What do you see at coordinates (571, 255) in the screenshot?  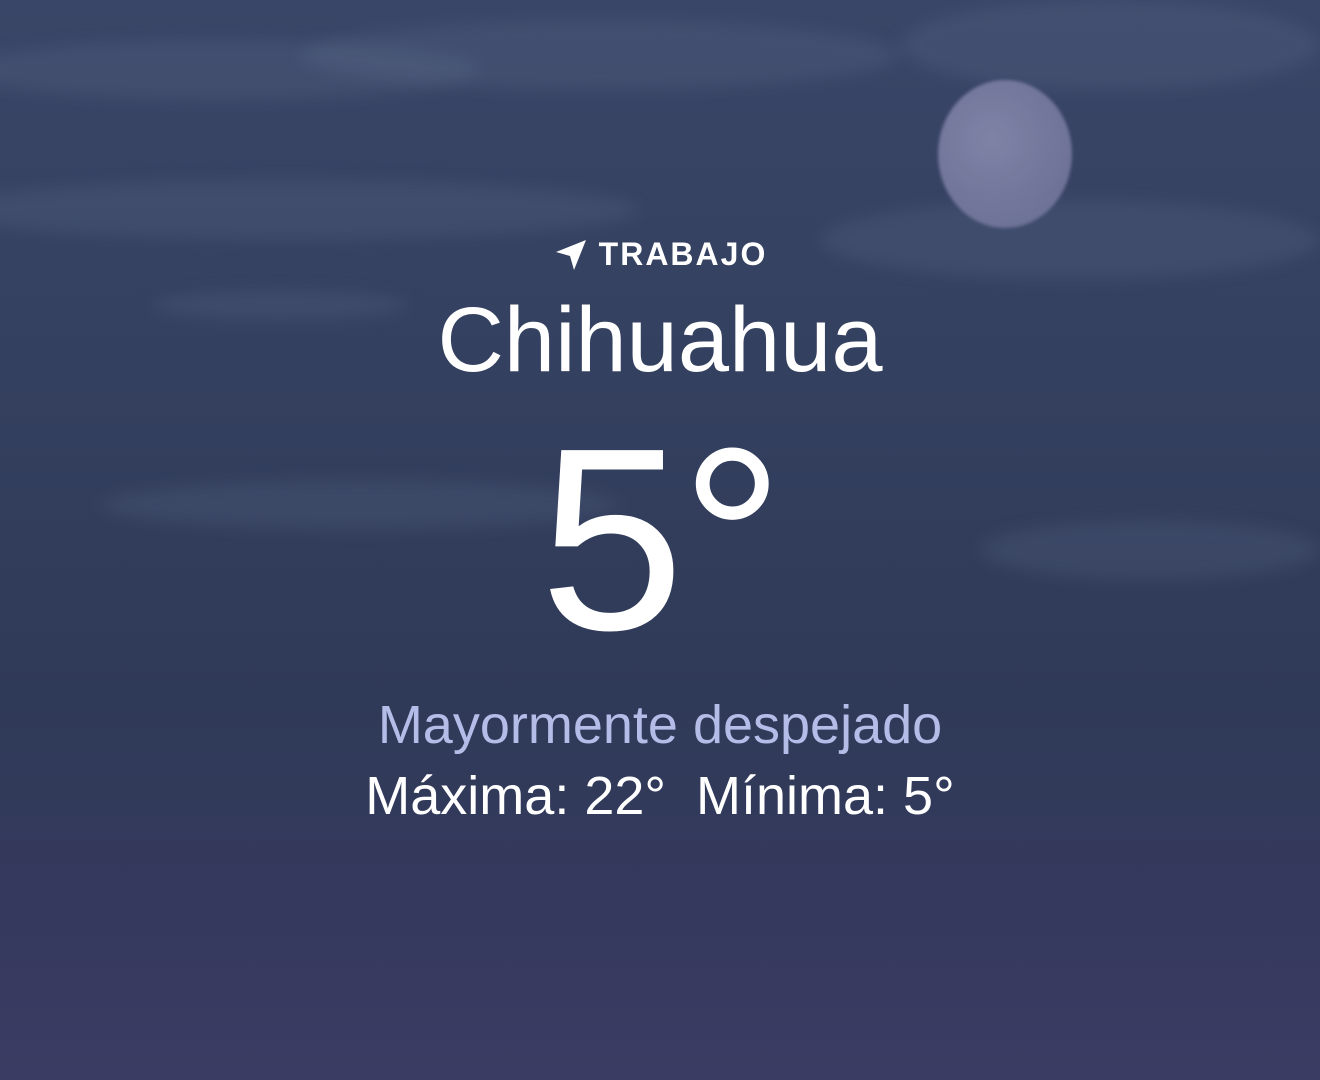 I see `location-arrow-icon` at bounding box center [571, 255].